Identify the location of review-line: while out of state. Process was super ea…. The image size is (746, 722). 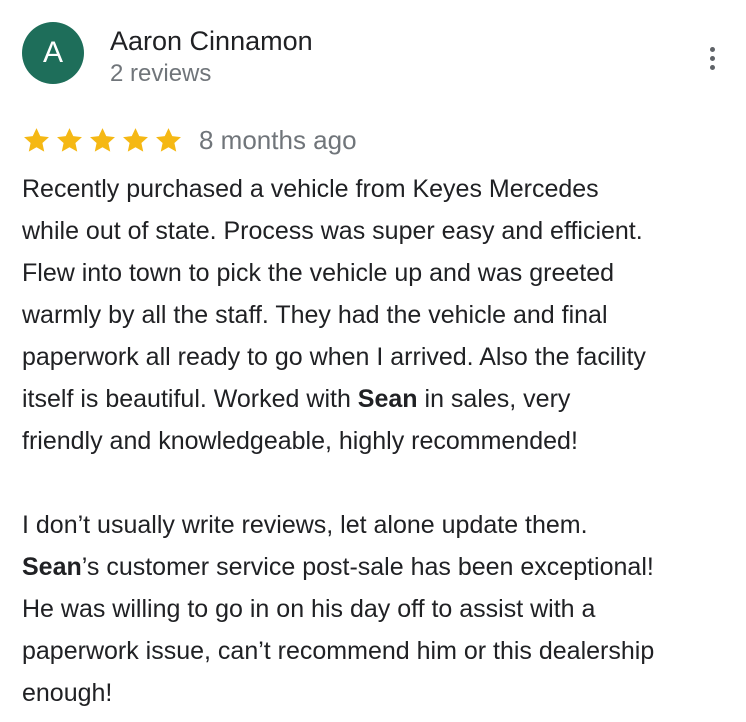
(332, 231).